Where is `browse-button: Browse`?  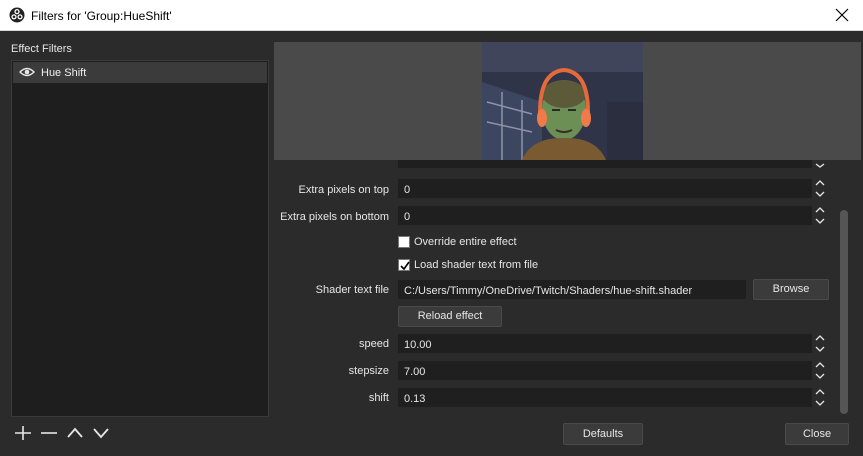
browse-button: Browse is located at coordinates (791, 289).